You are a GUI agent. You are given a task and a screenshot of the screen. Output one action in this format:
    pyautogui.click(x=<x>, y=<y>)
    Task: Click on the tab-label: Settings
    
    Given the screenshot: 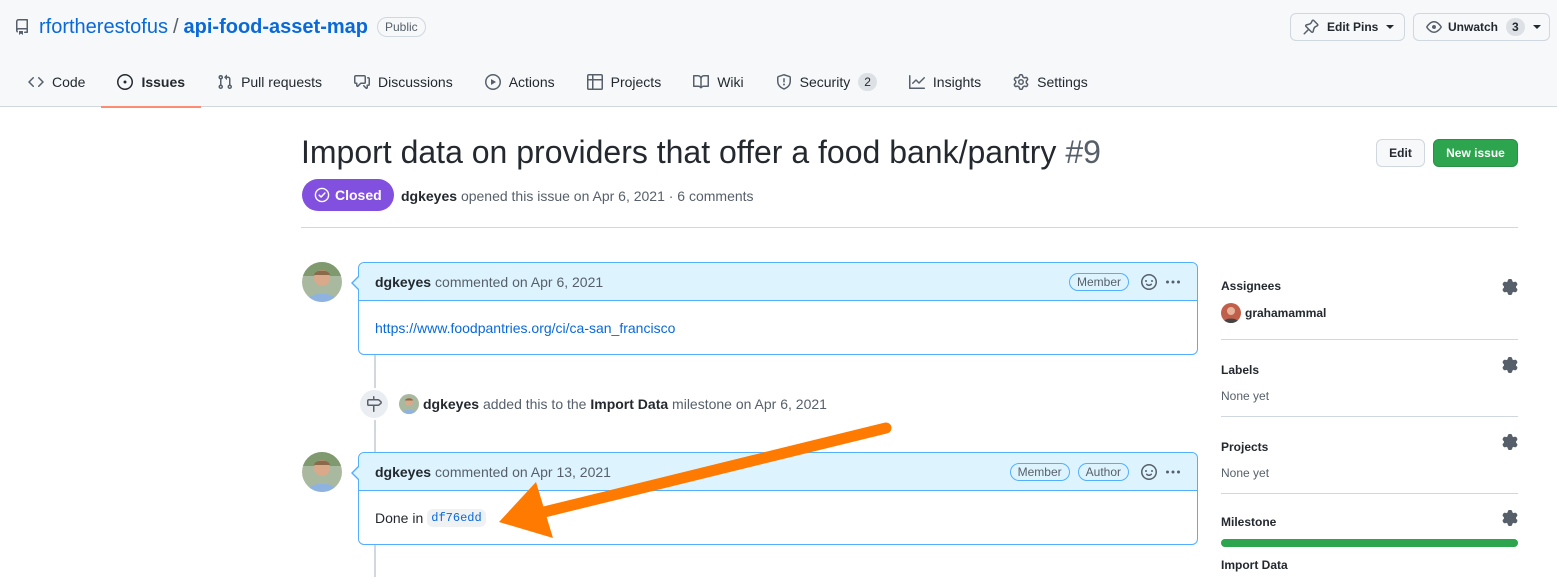 What is the action you would take?
    pyautogui.click(x=1062, y=82)
    